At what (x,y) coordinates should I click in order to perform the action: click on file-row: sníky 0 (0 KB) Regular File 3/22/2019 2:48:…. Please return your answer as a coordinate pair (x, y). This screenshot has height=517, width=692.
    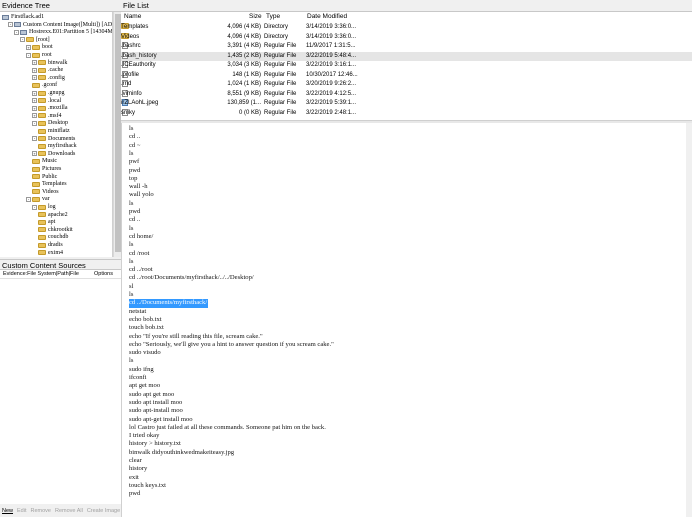
    Looking at the image, I should click on (406, 113).